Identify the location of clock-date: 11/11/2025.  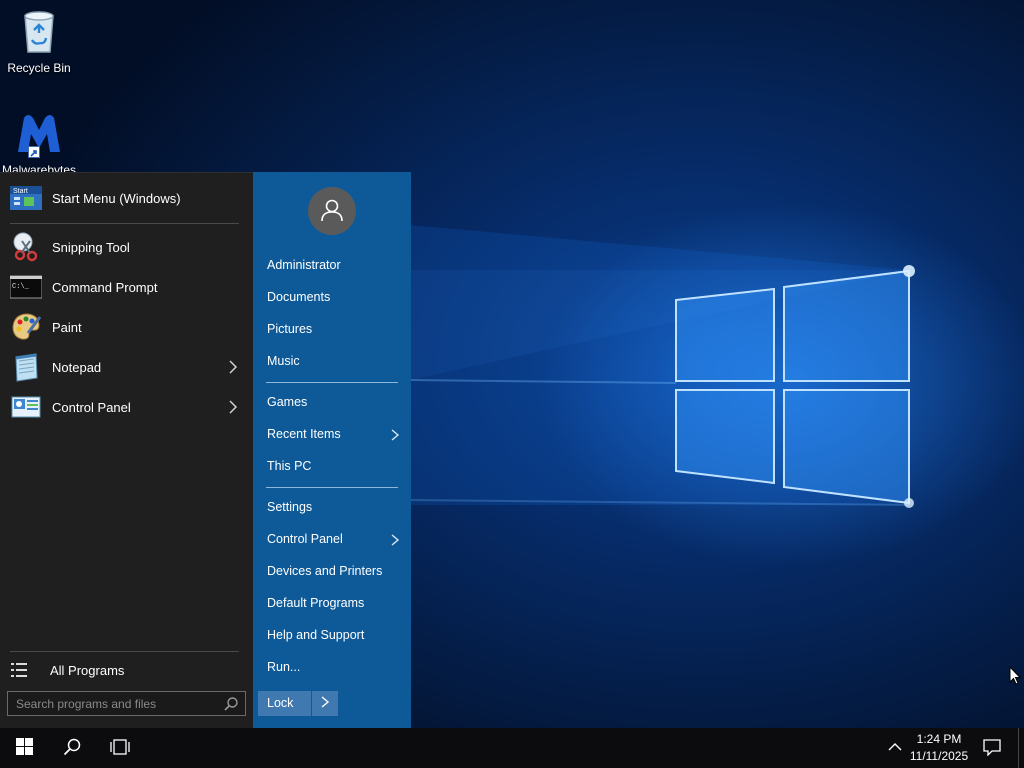
(939, 756).